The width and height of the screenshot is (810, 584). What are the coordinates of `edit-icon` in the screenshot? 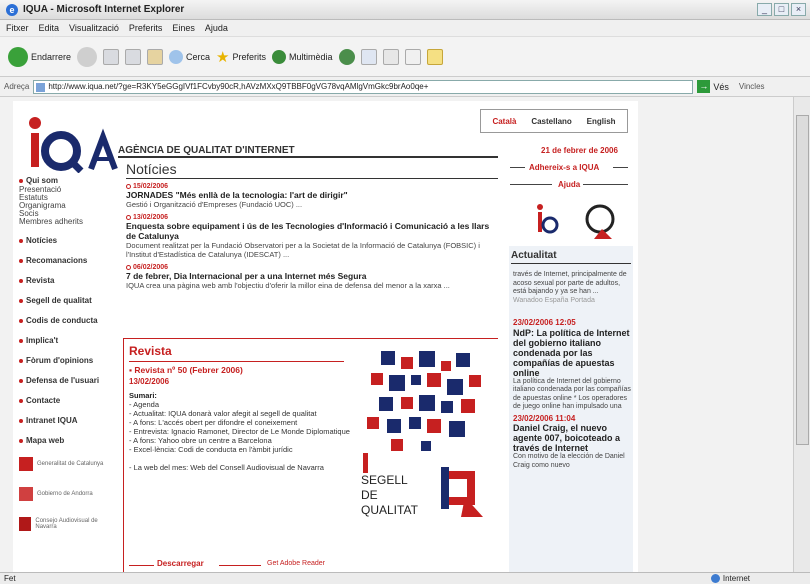 It's located at (412, 56).